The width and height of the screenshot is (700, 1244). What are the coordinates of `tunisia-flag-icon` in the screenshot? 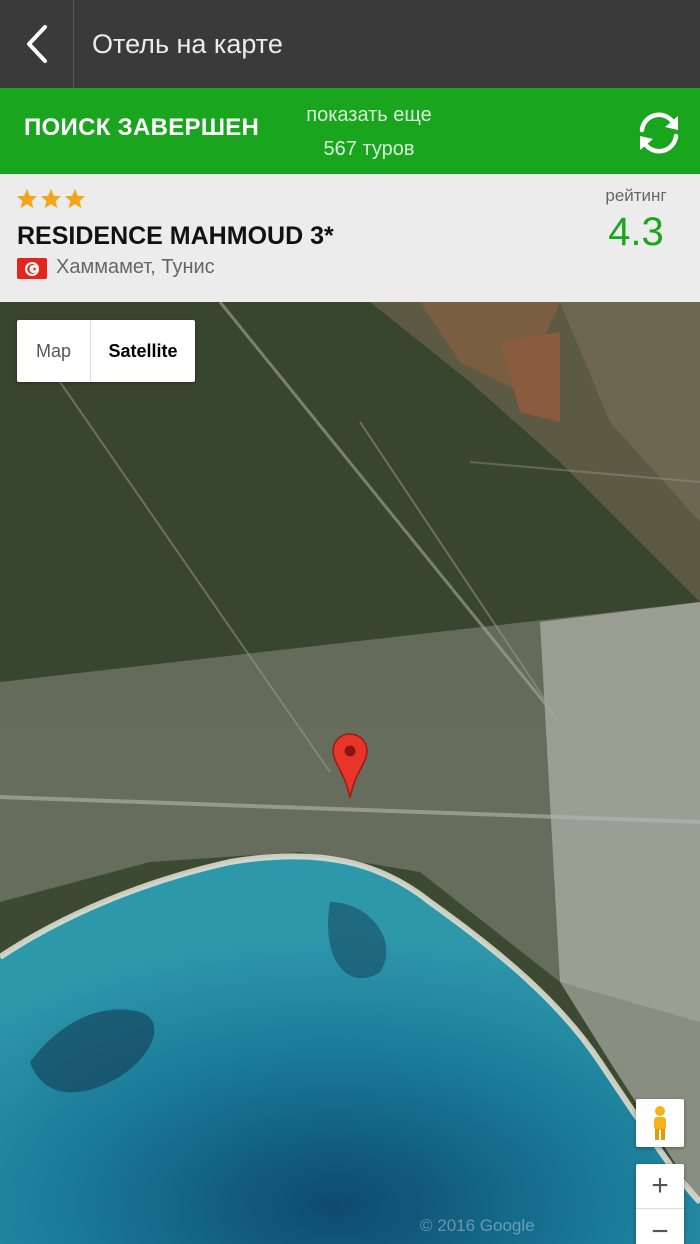 It's located at (32, 268).